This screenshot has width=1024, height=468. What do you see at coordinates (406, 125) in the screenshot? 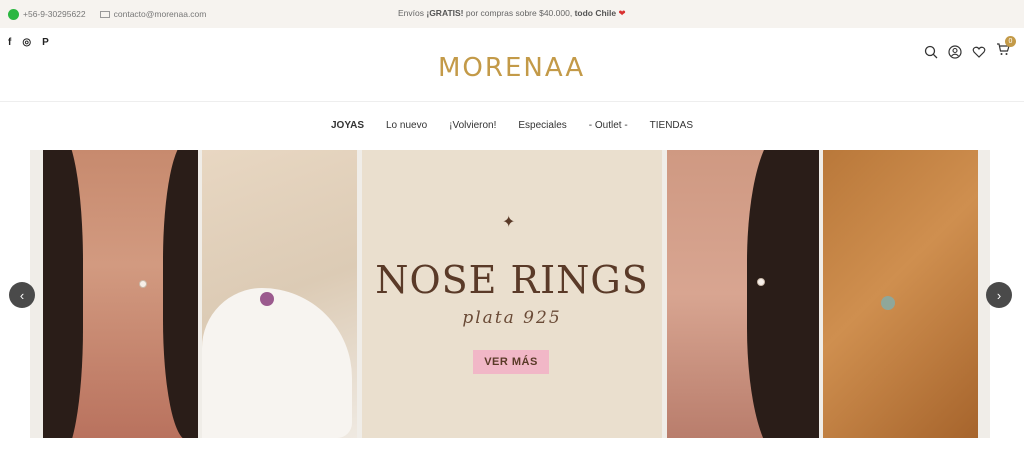
I see `nav-item-lo-nuevo: Lo nuevo` at bounding box center [406, 125].